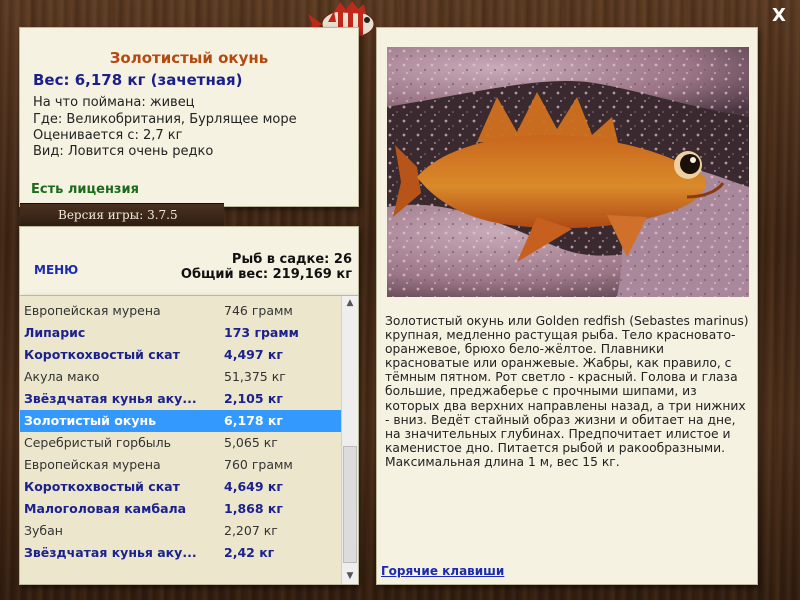 This screenshot has height=600, width=800. I want to click on catch-fish-name: Зубан, so click(43, 530).